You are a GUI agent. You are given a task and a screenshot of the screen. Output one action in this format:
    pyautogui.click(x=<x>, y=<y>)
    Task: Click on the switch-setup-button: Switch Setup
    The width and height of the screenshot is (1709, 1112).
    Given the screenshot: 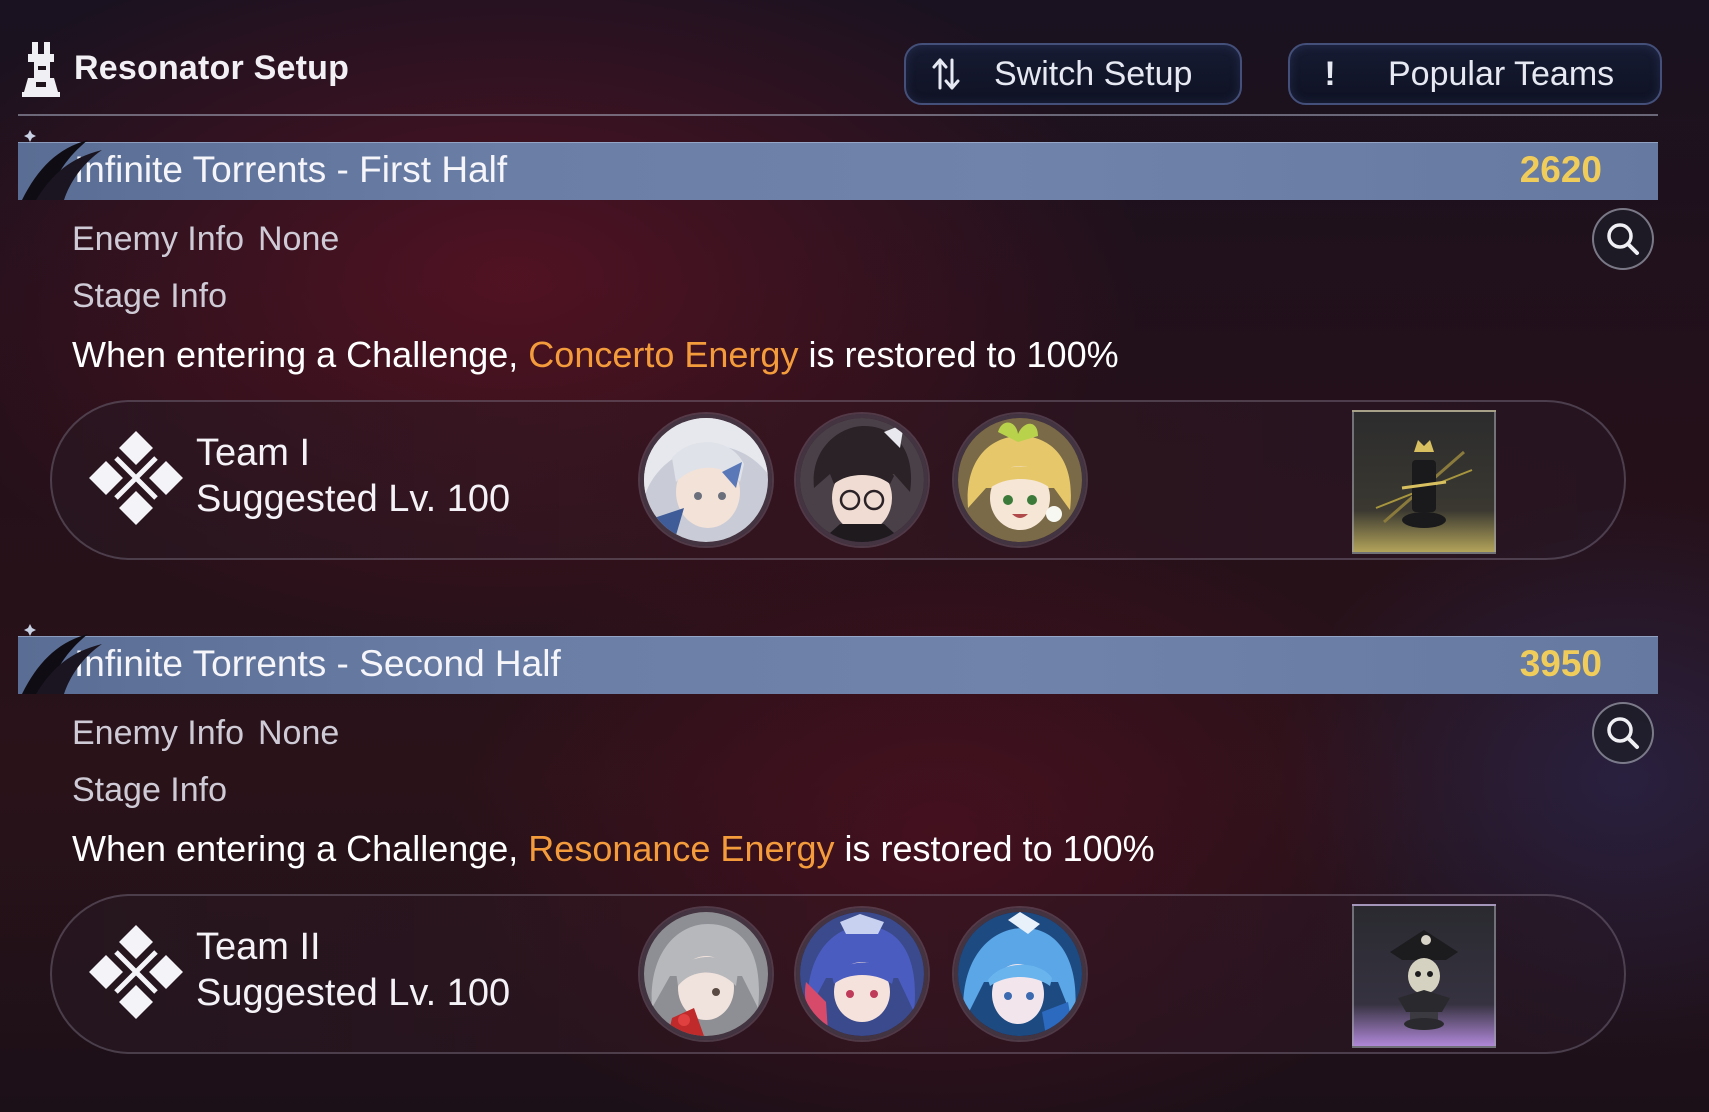 What is the action you would take?
    pyautogui.click(x=1073, y=74)
    